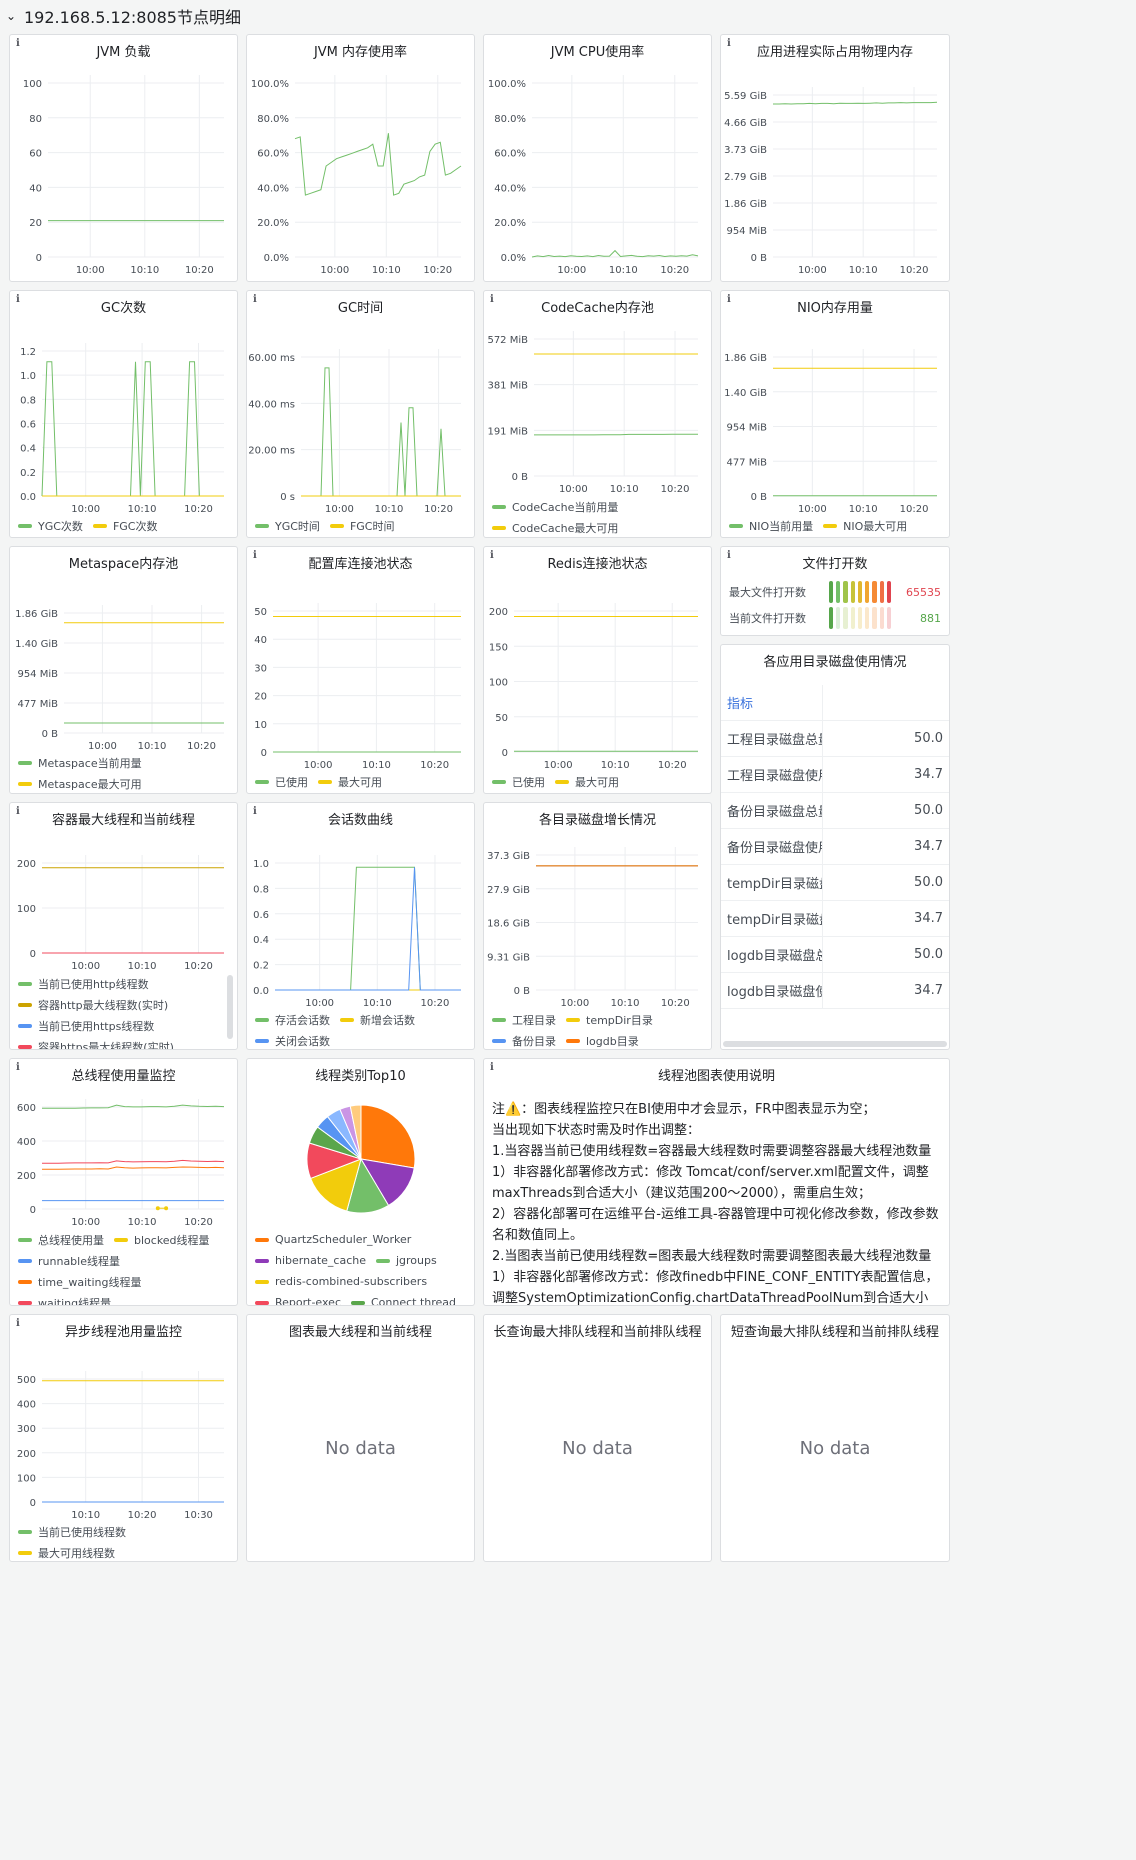  What do you see at coordinates (360, 50) in the screenshot?
I see `panel-title: JVM 内存使用率` at bounding box center [360, 50].